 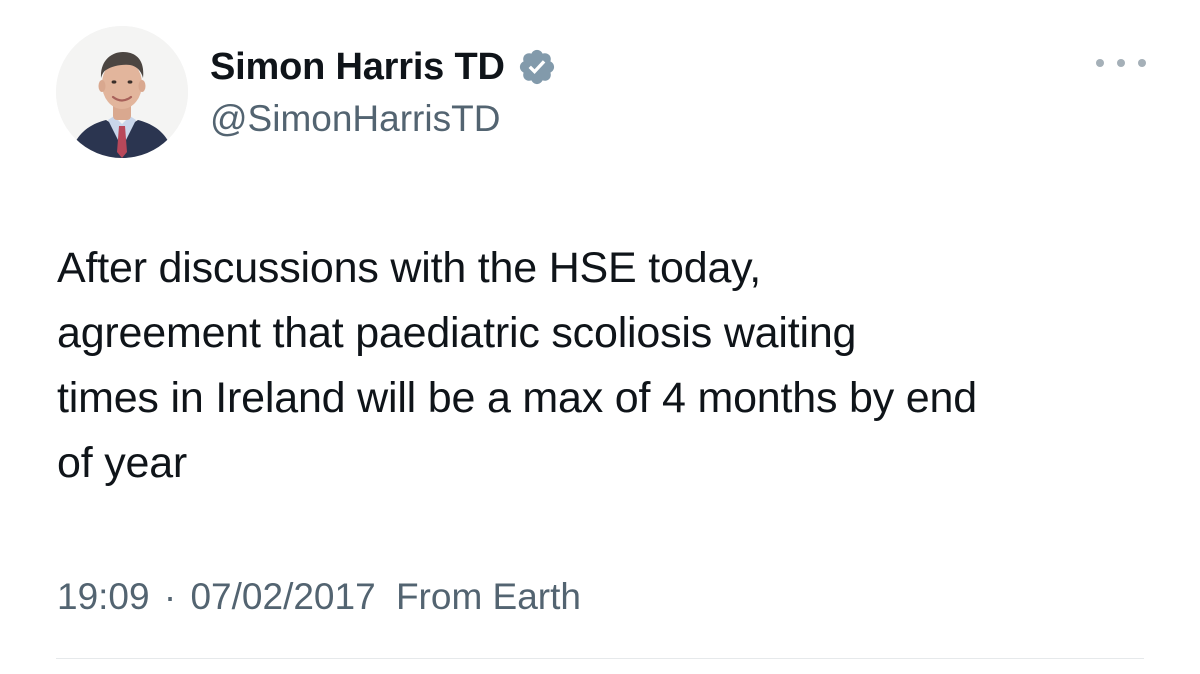 I want to click on verified-badge-icon, so click(x=537, y=67).